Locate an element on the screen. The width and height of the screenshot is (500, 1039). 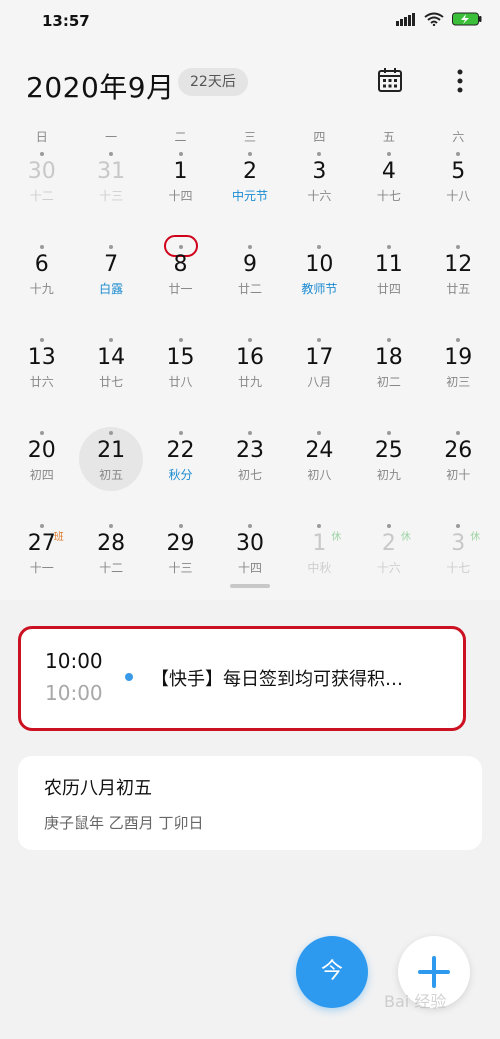
weekday-header: 日 一 二 三 四 五 六 is located at coordinates (250, 138).